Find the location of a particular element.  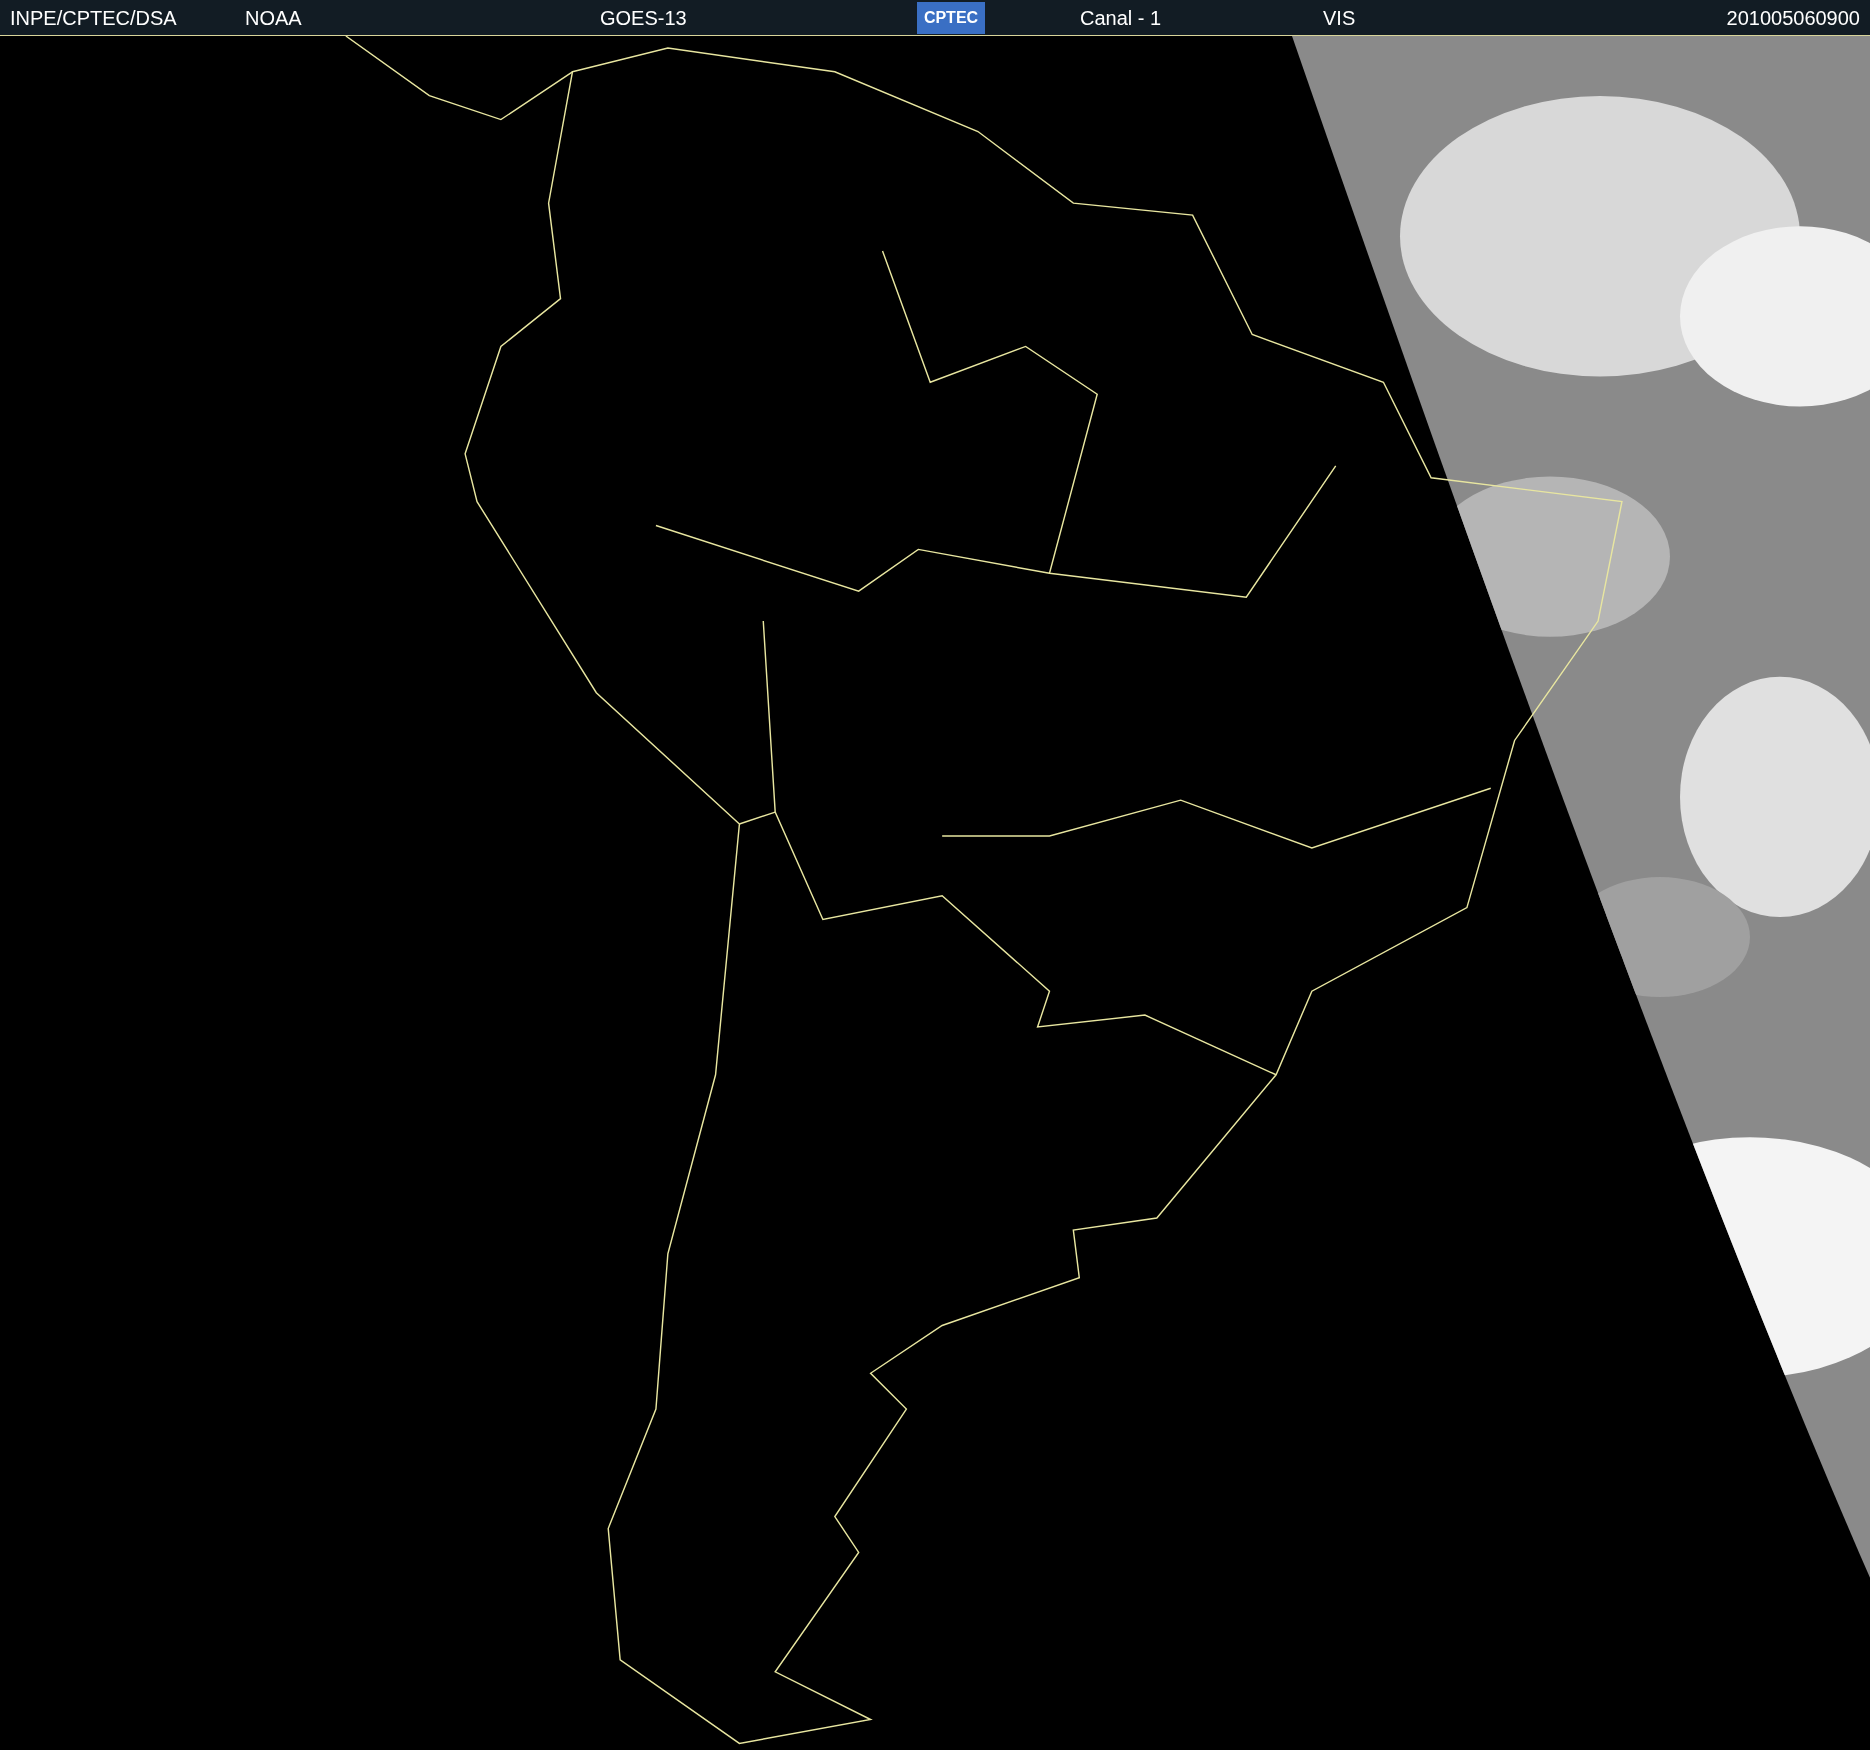

agency-label: NOAA is located at coordinates (273, 17).